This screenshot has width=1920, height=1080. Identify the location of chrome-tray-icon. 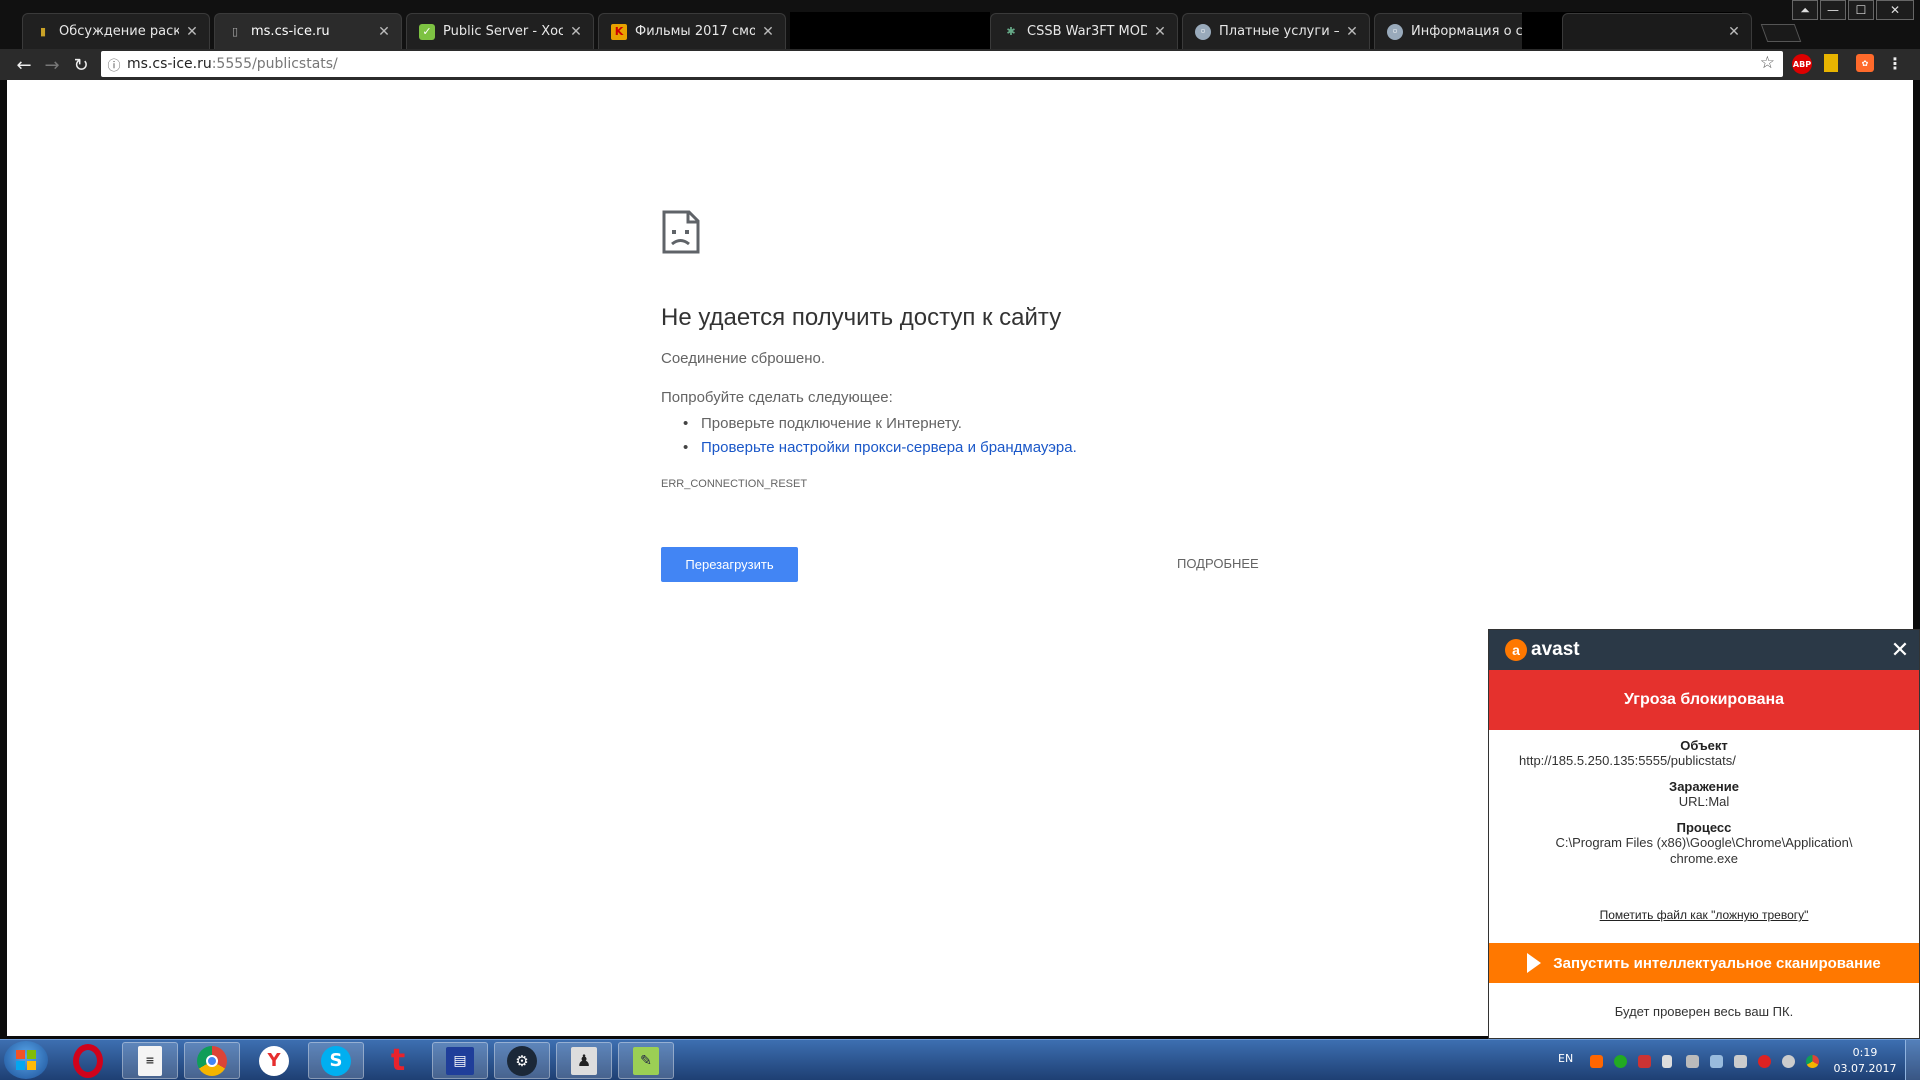
(1812, 1061).